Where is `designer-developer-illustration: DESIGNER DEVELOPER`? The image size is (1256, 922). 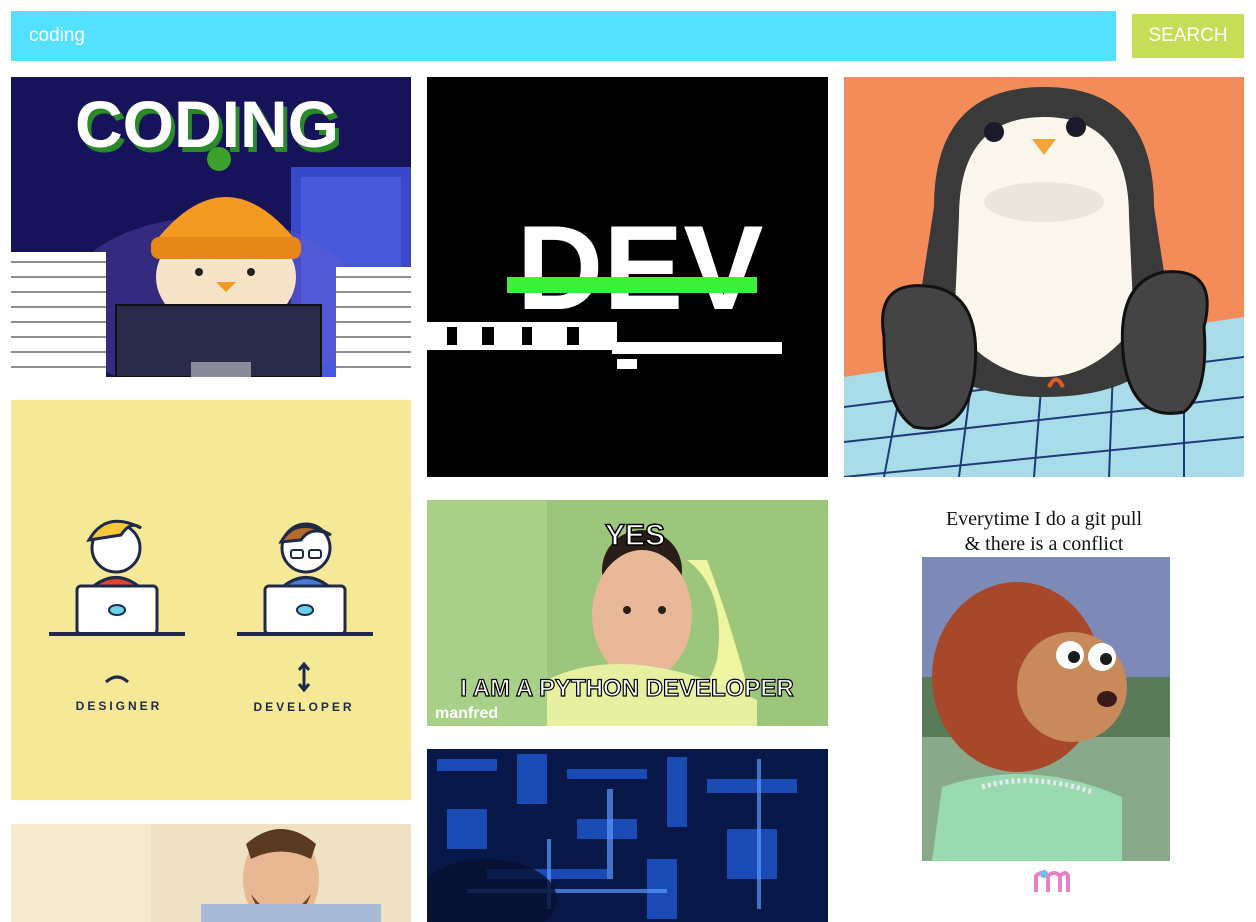
designer-developer-illustration: DESIGNER DEVELOPER is located at coordinates (211, 600).